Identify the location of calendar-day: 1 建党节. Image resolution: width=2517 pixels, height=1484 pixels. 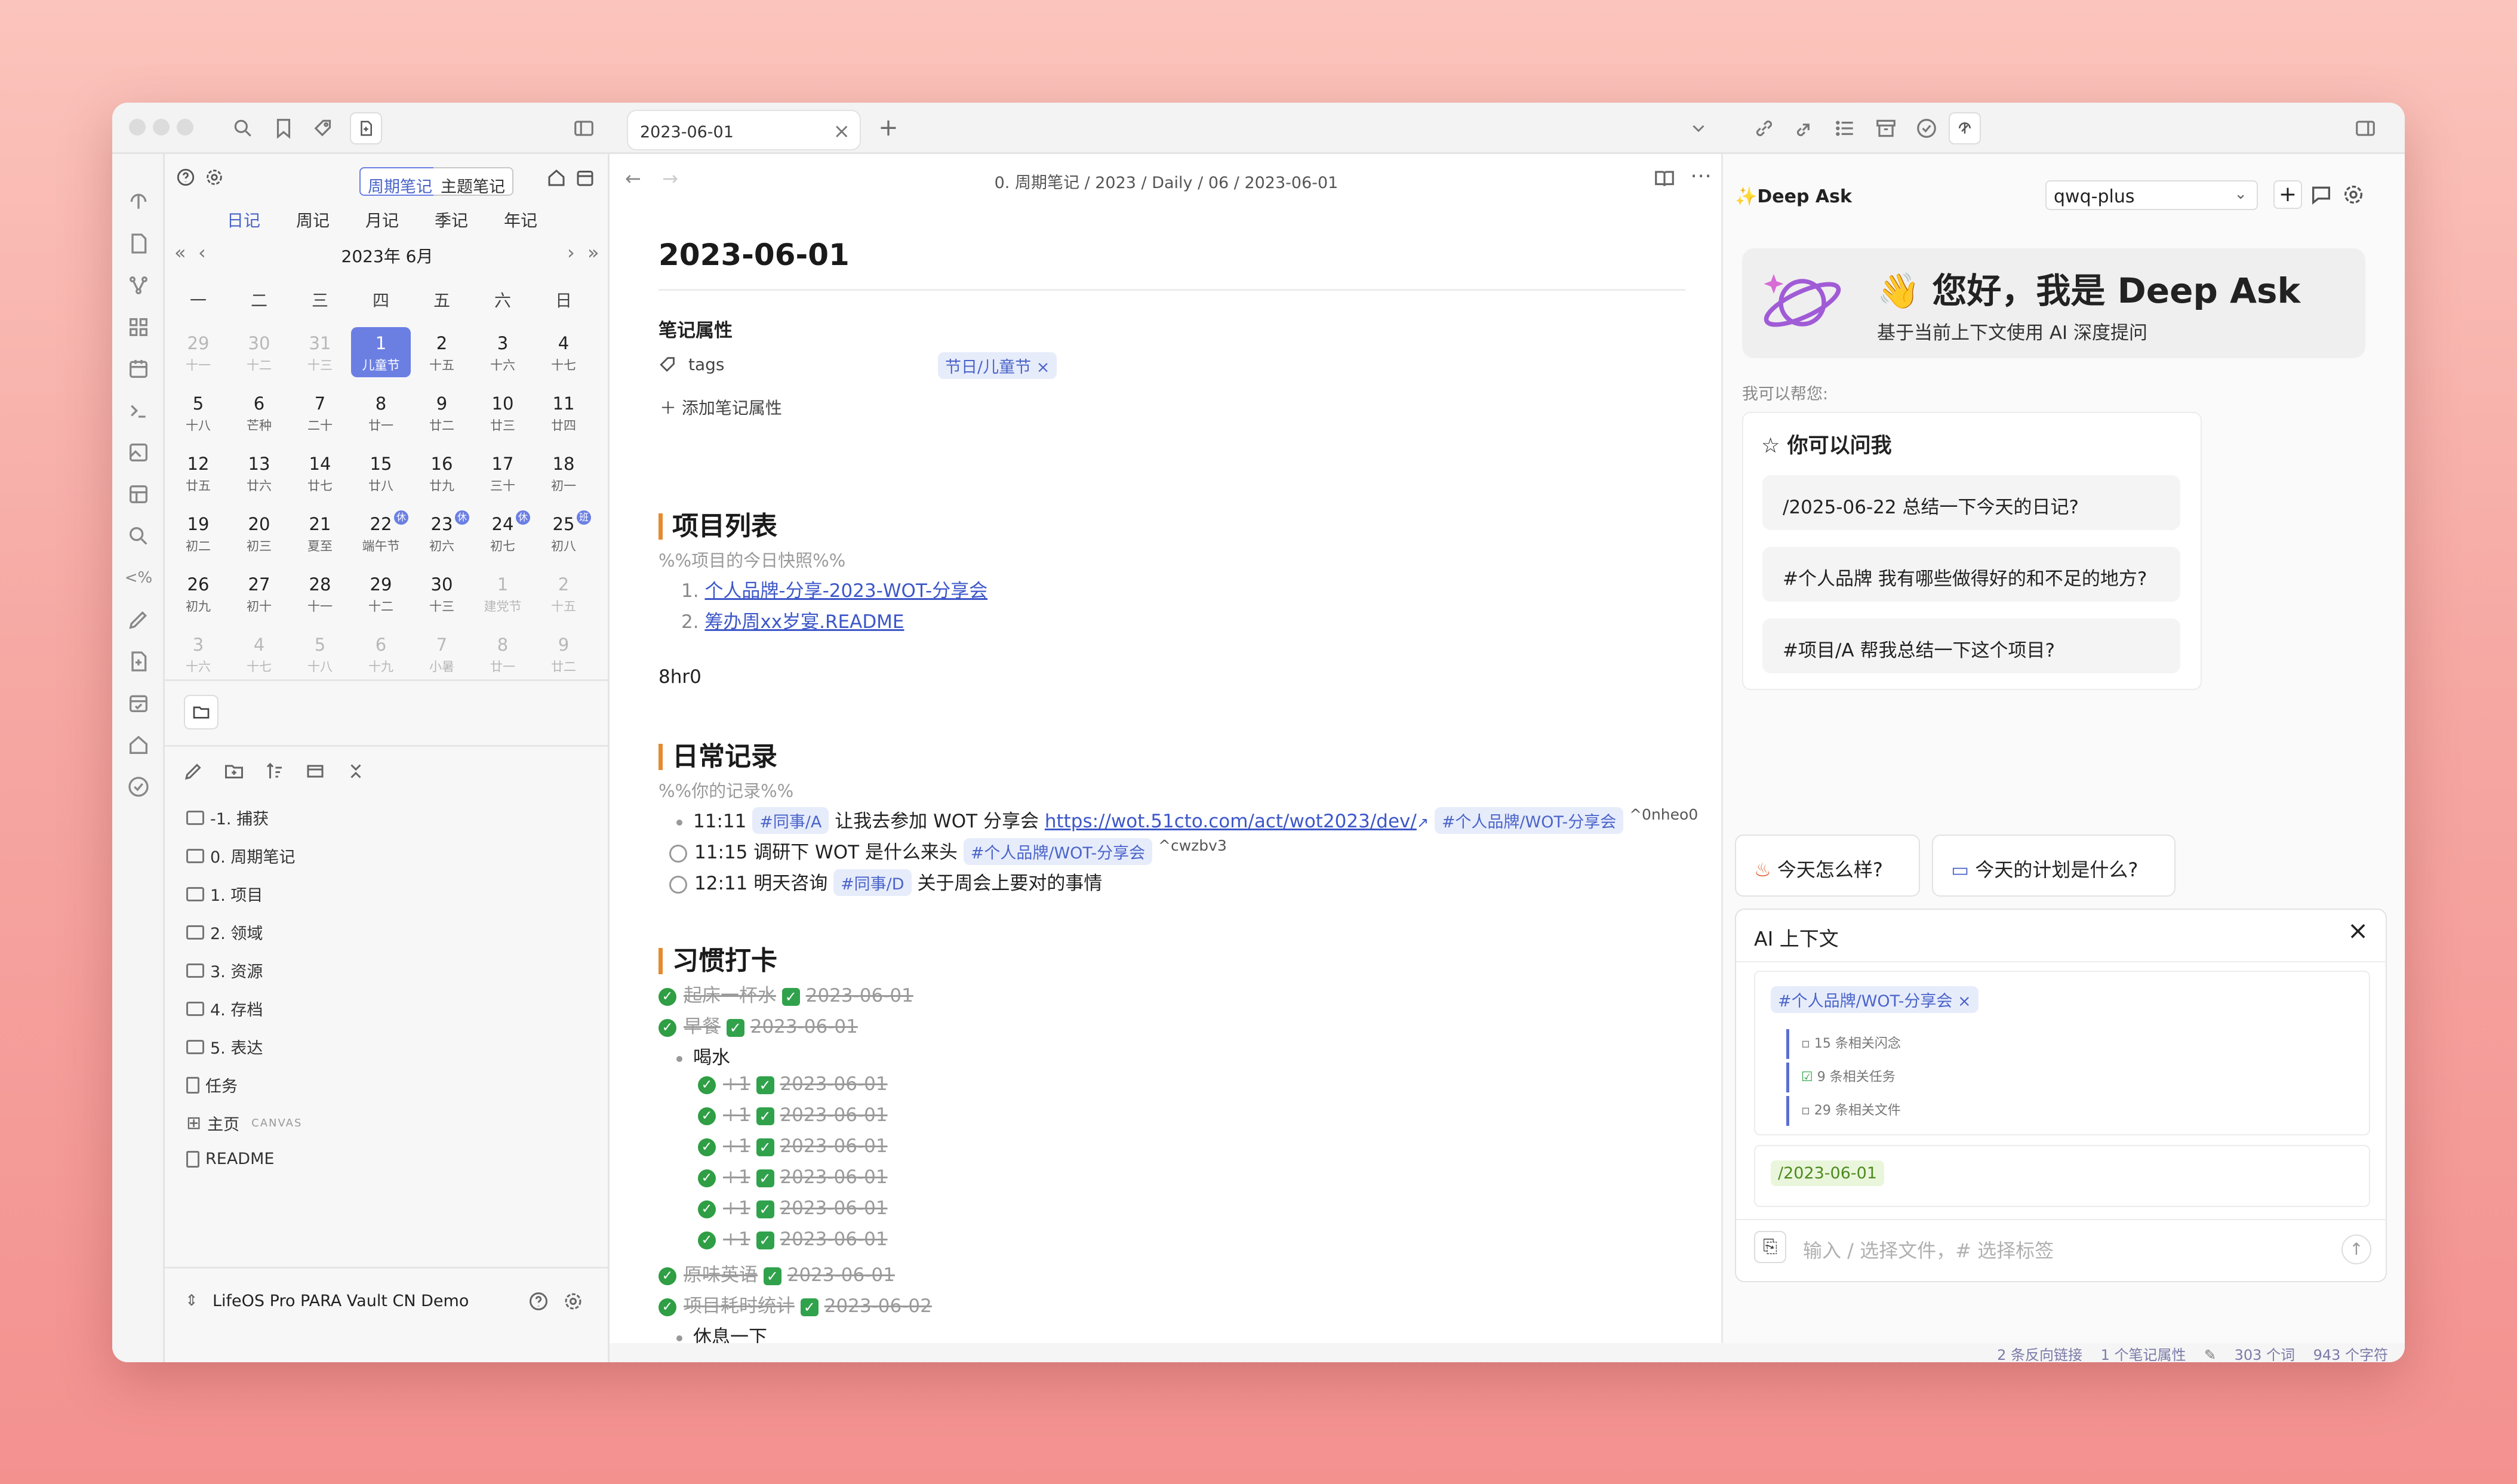
(503, 593).